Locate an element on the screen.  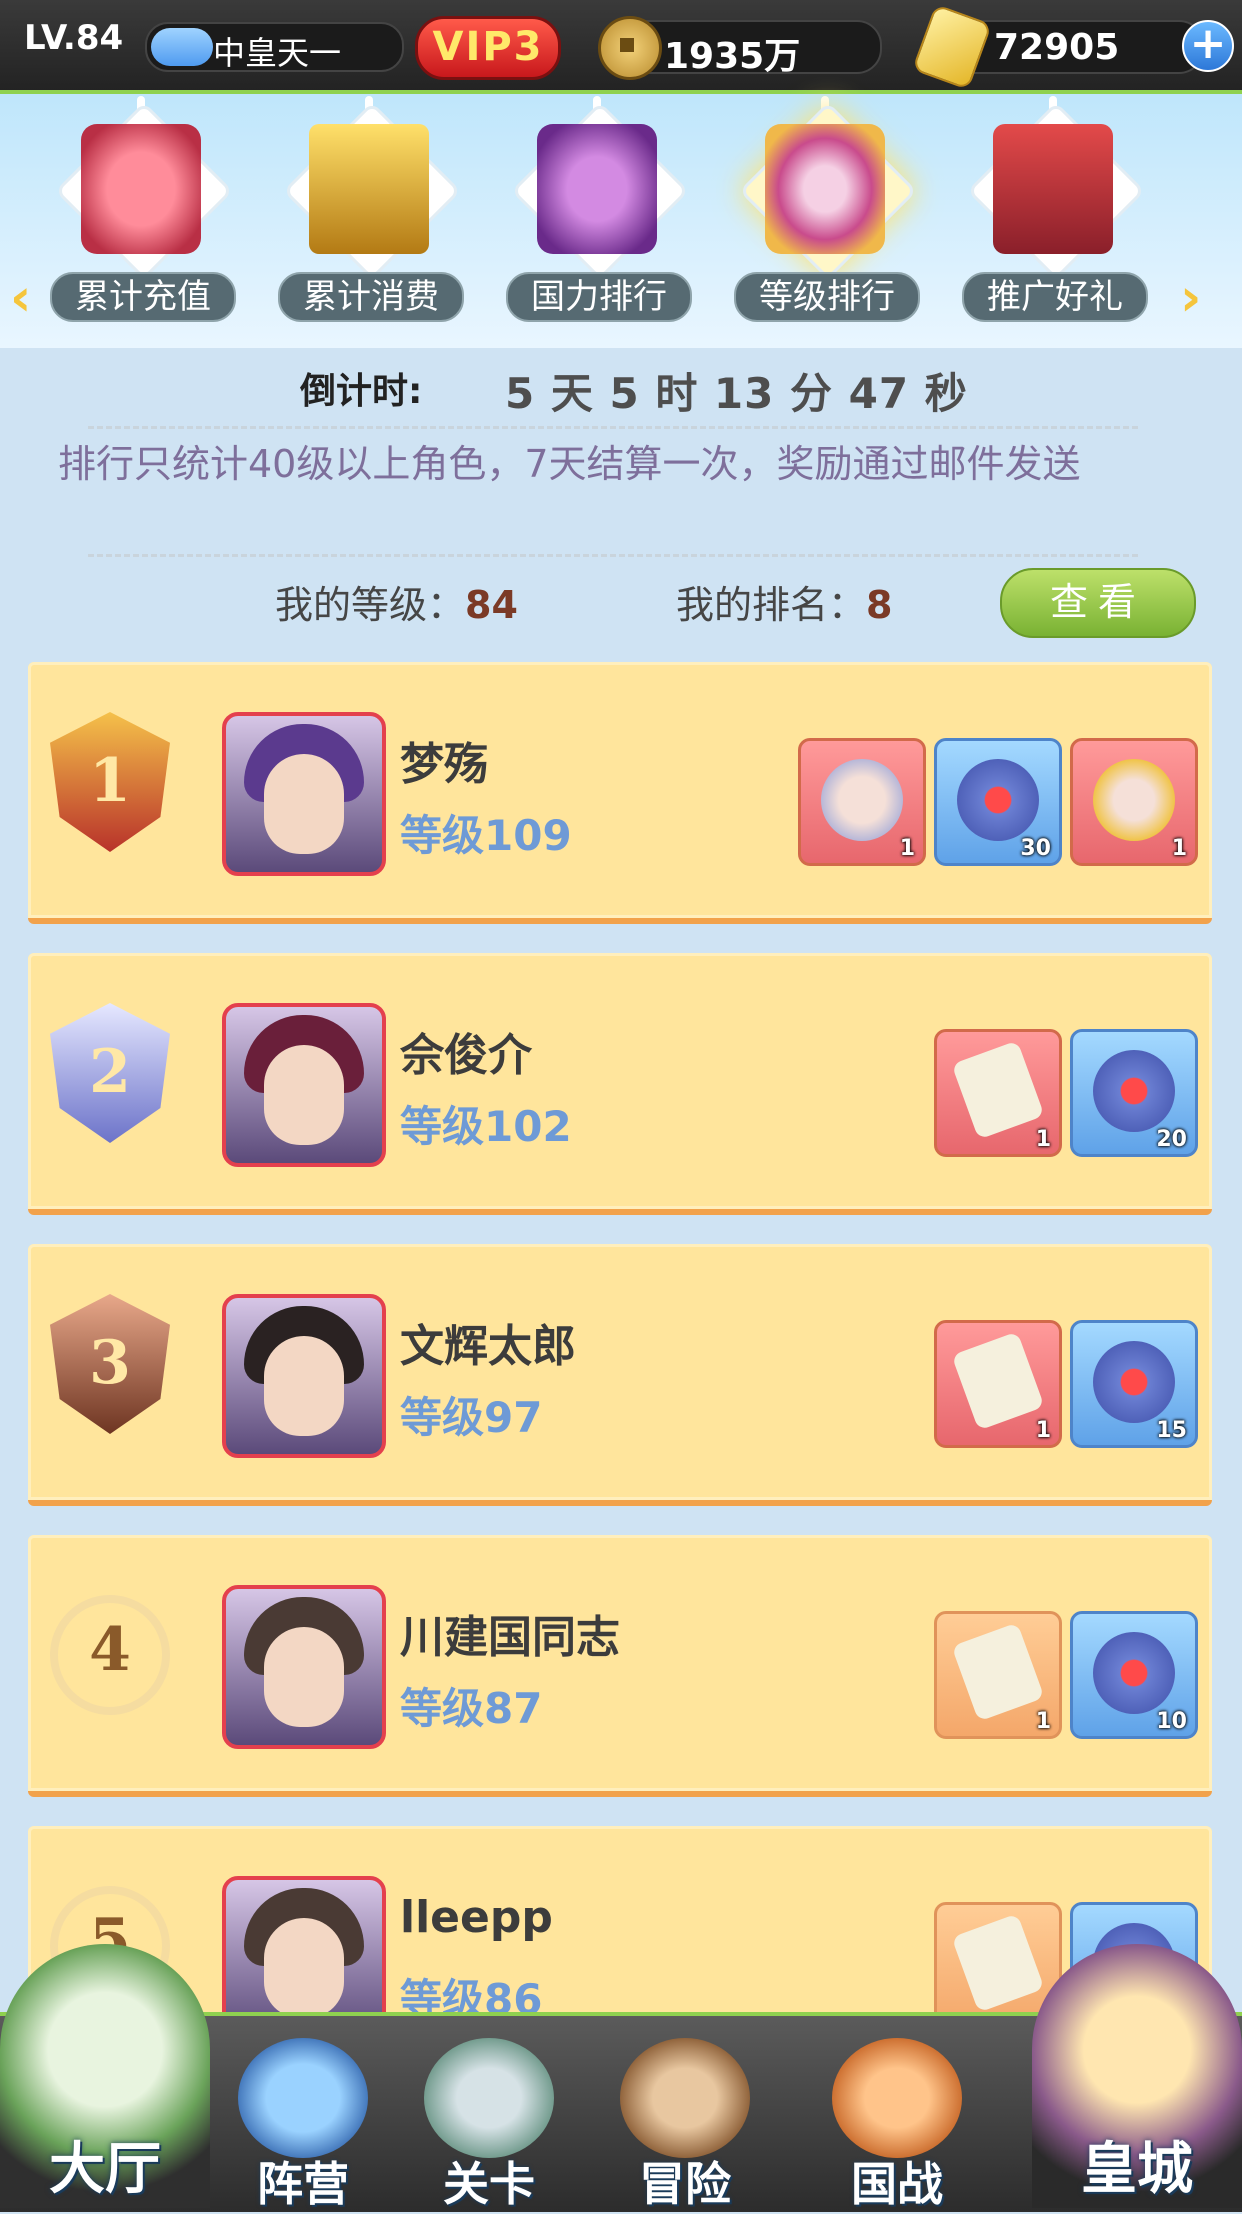
item-count: 30 is located at coordinates (1035, 848).